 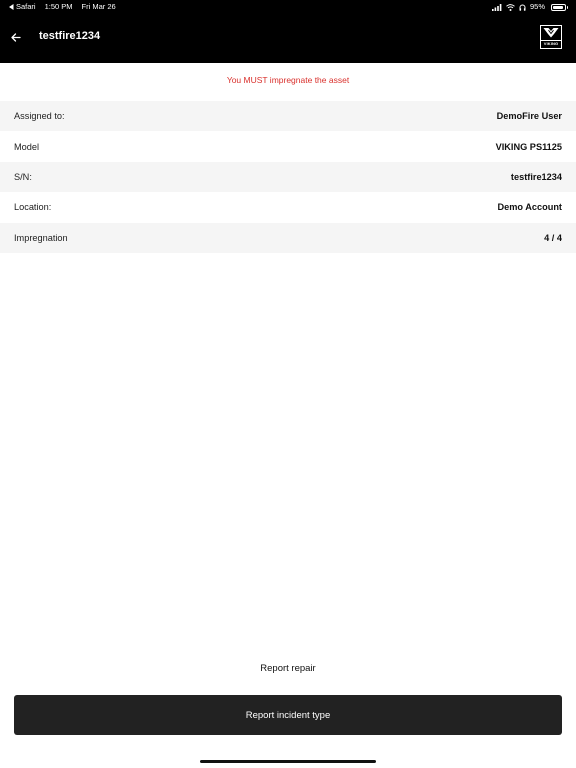 I want to click on impregnation-warning: You MUST impregnate the asset, so click(x=288, y=80).